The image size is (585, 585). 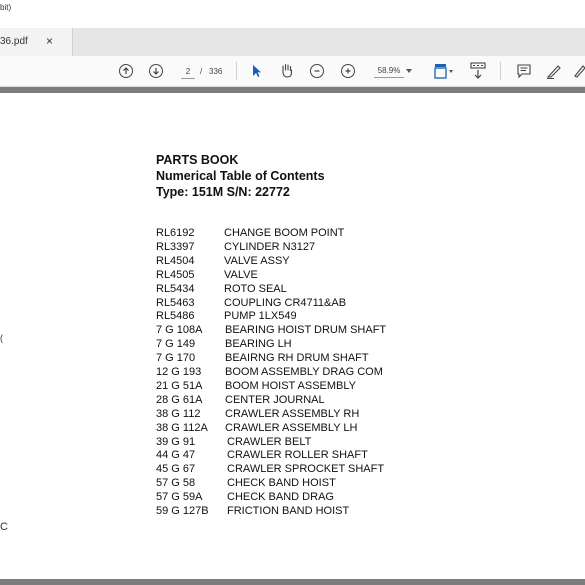 What do you see at coordinates (280, 497) in the screenshot?
I see `part-description: CHECK BAND DRAG` at bounding box center [280, 497].